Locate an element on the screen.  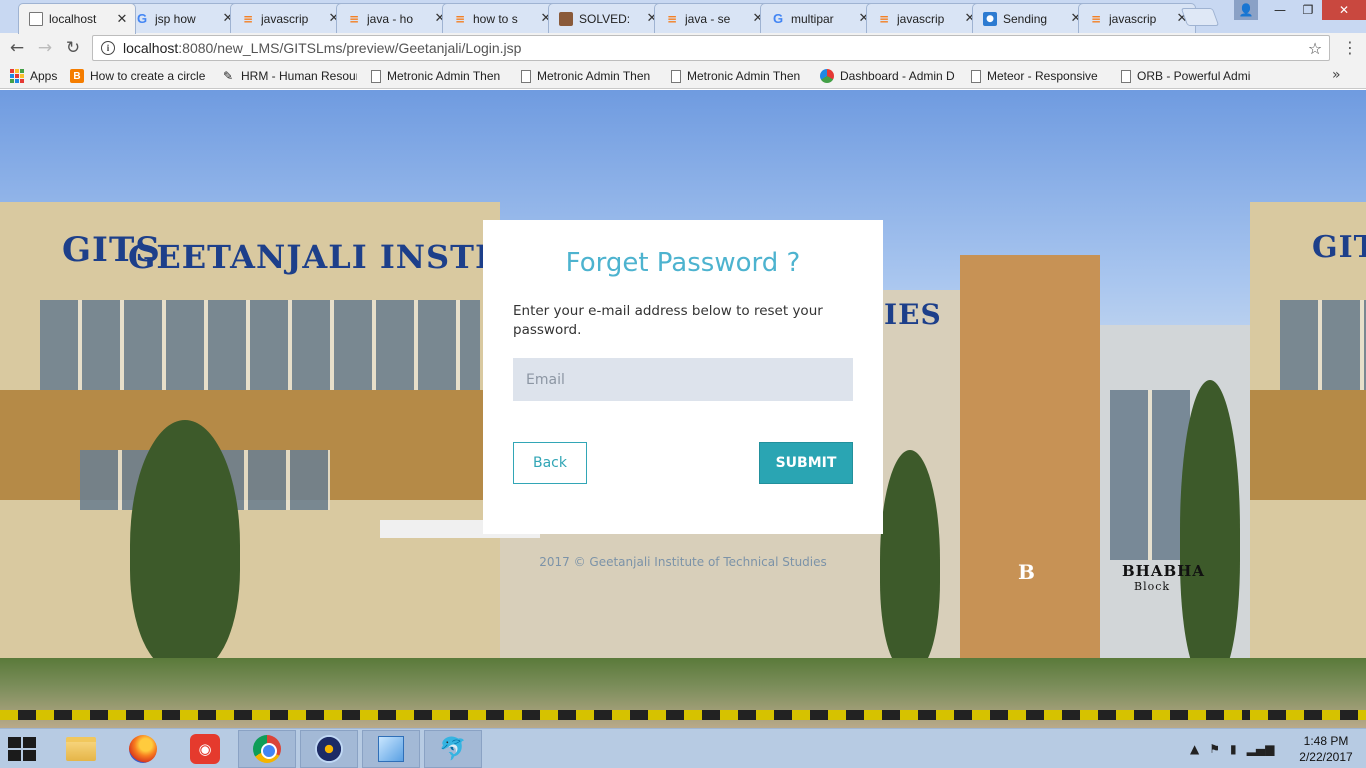
firefox-icon is located at coordinates (143, 749).